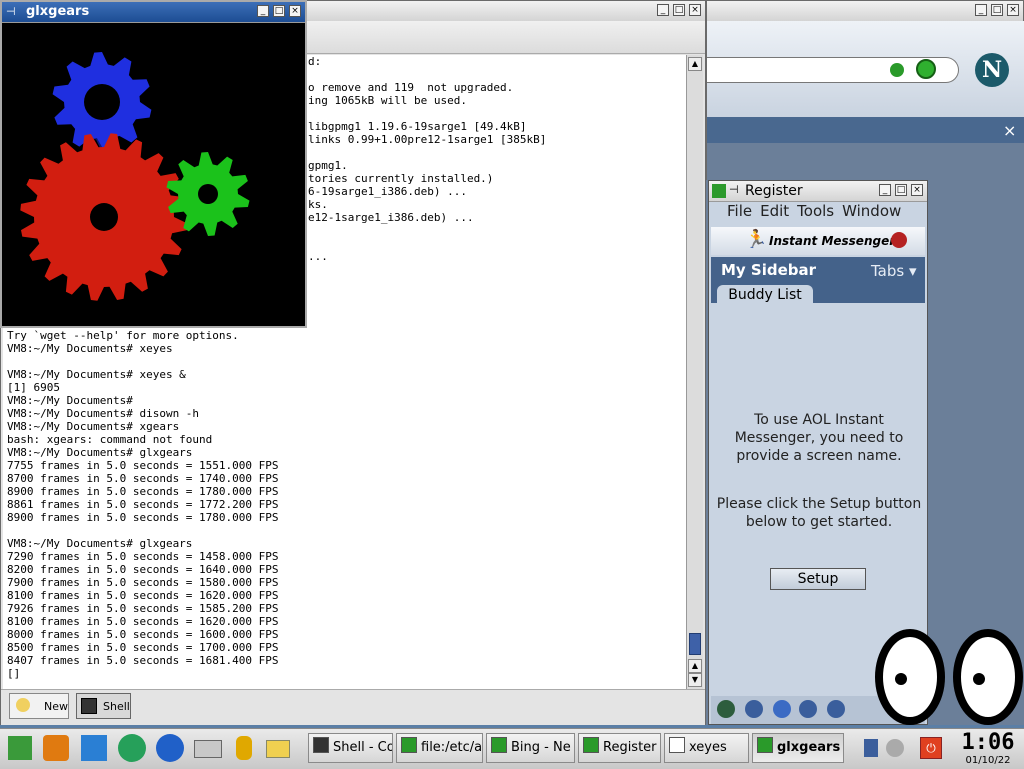  What do you see at coordinates (153, 12) in the screenshot?
I see `glxgears-titlebar: ⊣ glxgears _ □ ×` at bounding box center [153, 12].